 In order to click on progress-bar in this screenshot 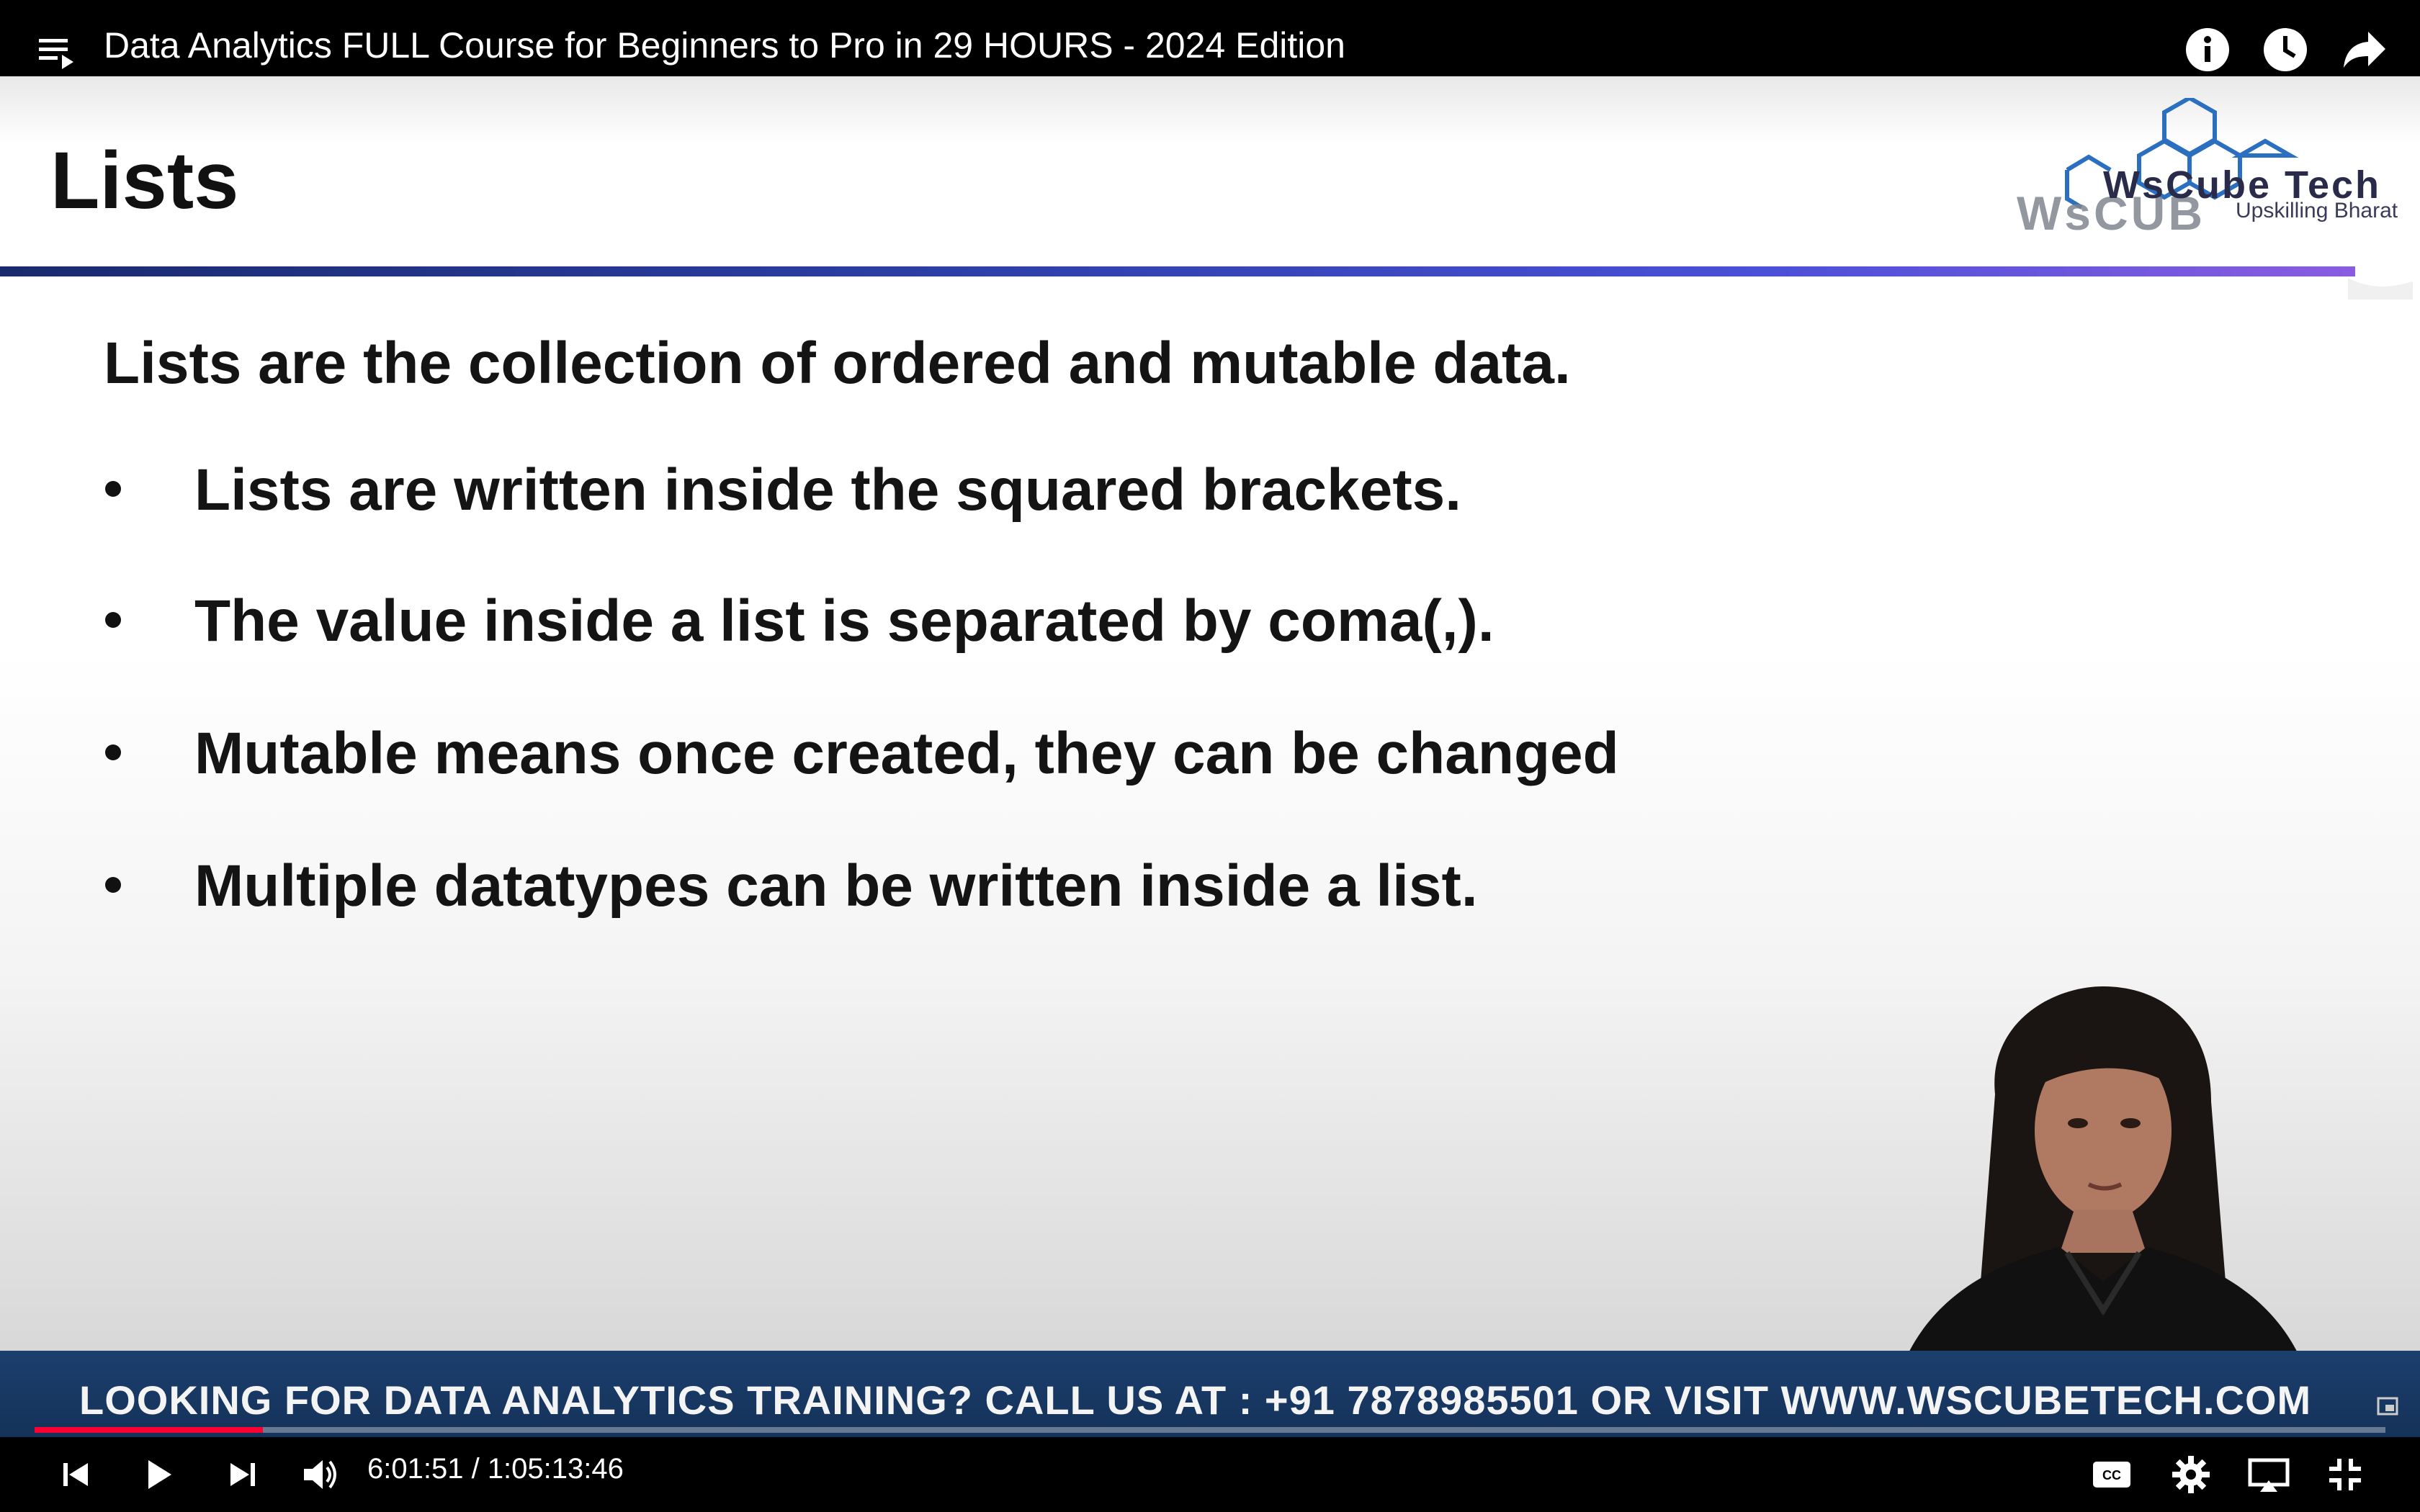, I will do `click(1210, 1430)`.